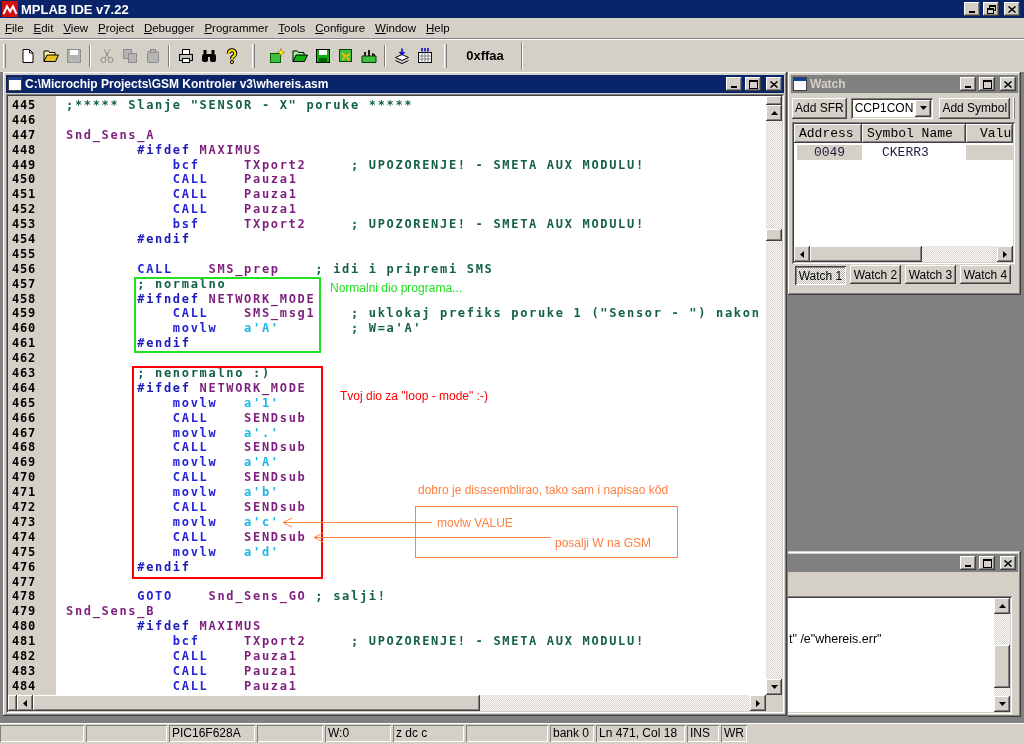 The width and height of the screenshot is (1024, 744). What do you see at coordinates (199, 150) in the screenshot?
I see `code-line: #ifdef MAXIMUS` at bounding box center [199, 150].